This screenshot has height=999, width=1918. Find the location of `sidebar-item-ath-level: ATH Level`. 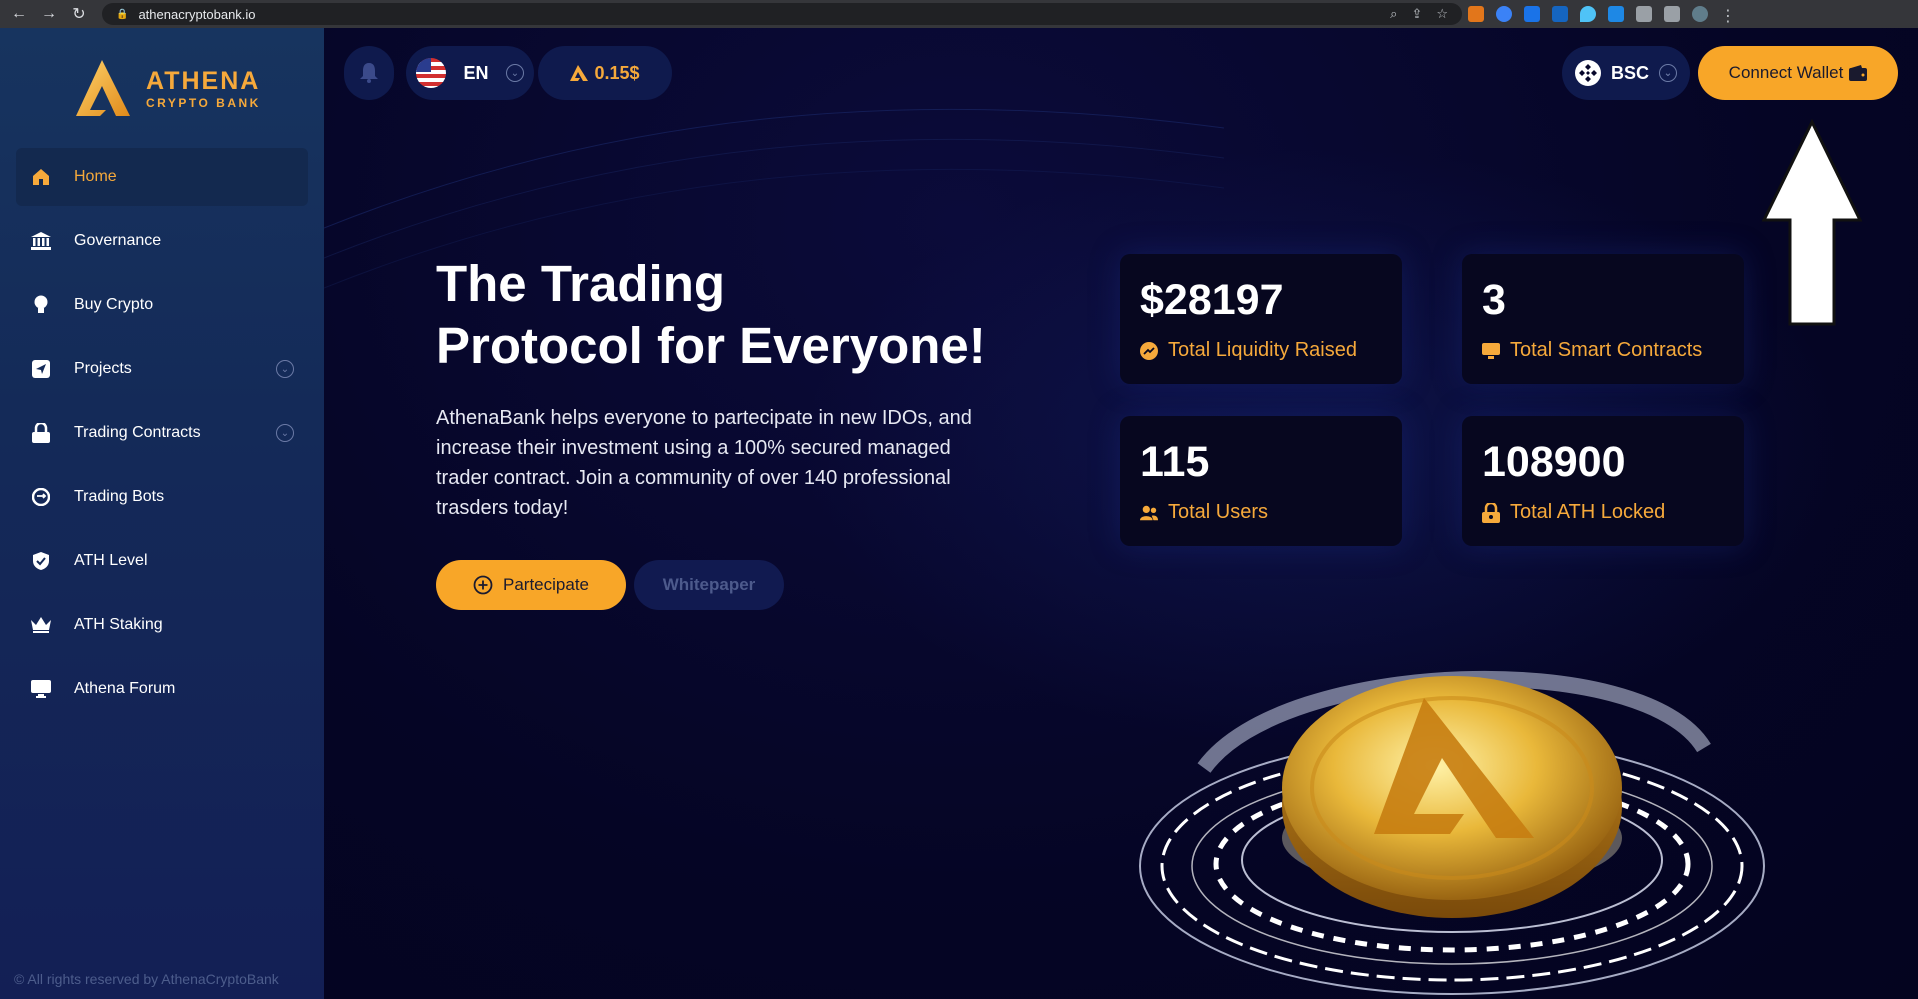

sidebar-item-ath-level: ATH Level is located at coordinates (162, 561).